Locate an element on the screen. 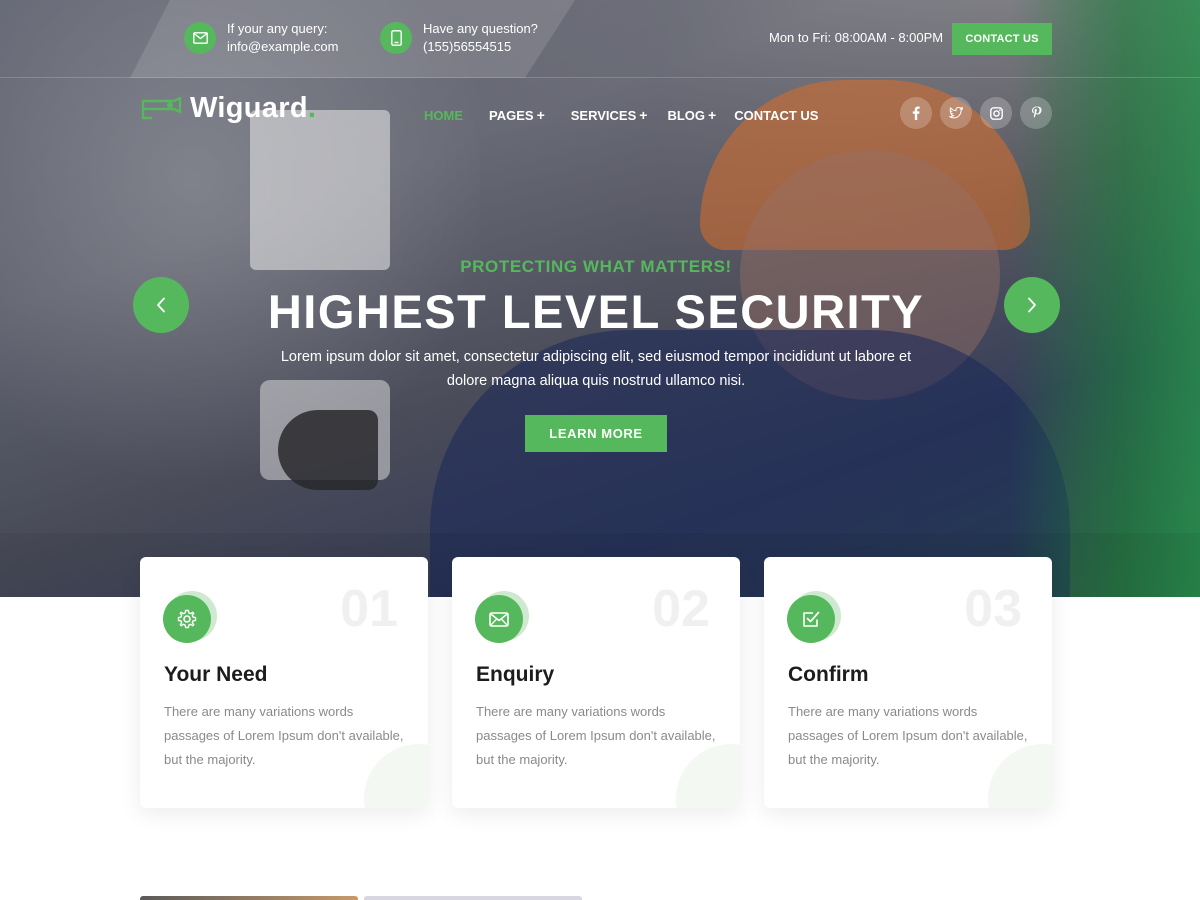 Image resolution: width=1200 pixels, height=900 pixels. step-title: Confirm is located at coordinates (828, 674).